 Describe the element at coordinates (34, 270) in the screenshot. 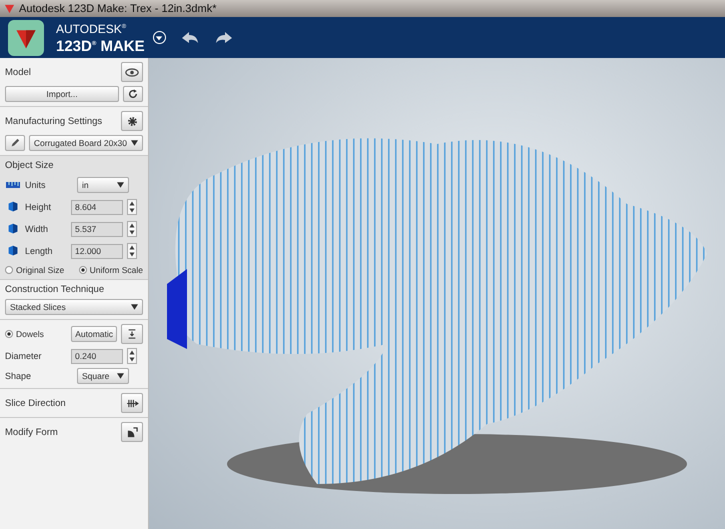

I see `scale-radio: Original Size` at that location.